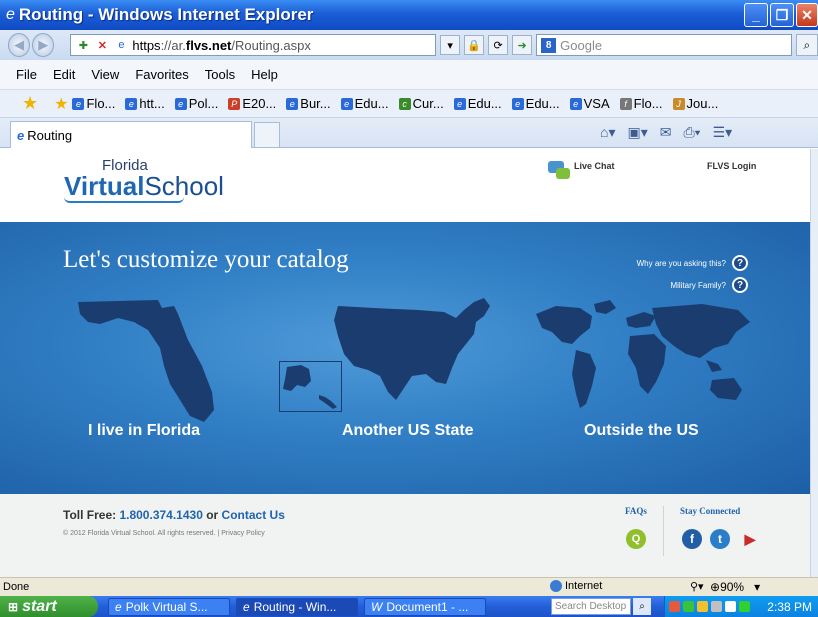  Describe the element at coordinates (450, 45) in the screenshot. I see `dropdown-icon: ▾` at that location.